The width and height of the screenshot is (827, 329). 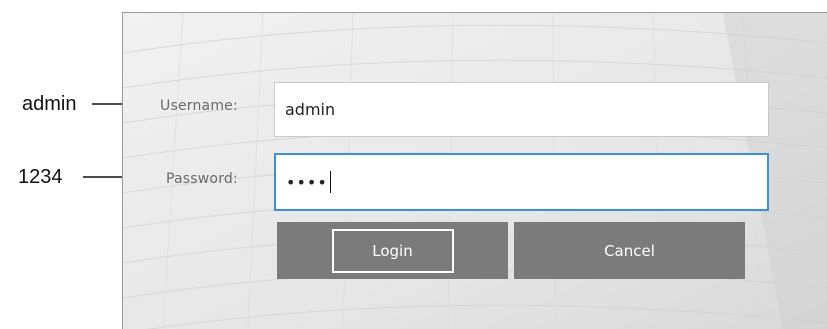 I want to click on login-button-focus-ring: Login, so click(x=392, y=250).